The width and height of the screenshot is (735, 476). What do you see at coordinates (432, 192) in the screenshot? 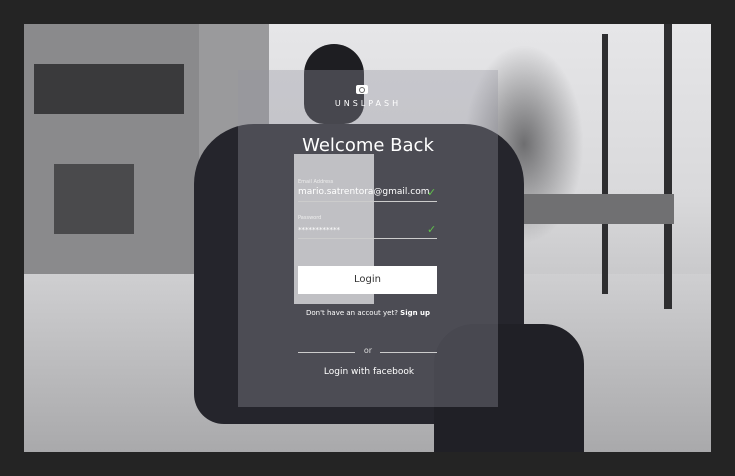
I see `email-valid-check-icon: ✓` at bounding box center [432, 192].